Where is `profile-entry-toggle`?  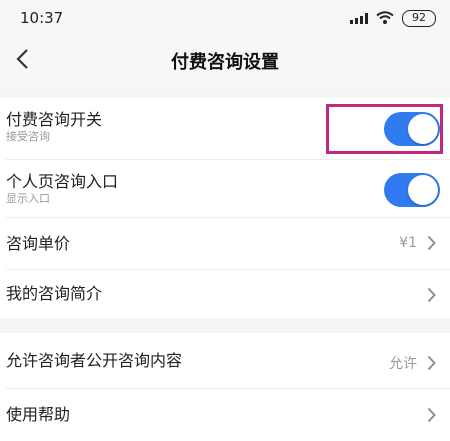 profile-entry-toggle is located at coordinates (412, 190).